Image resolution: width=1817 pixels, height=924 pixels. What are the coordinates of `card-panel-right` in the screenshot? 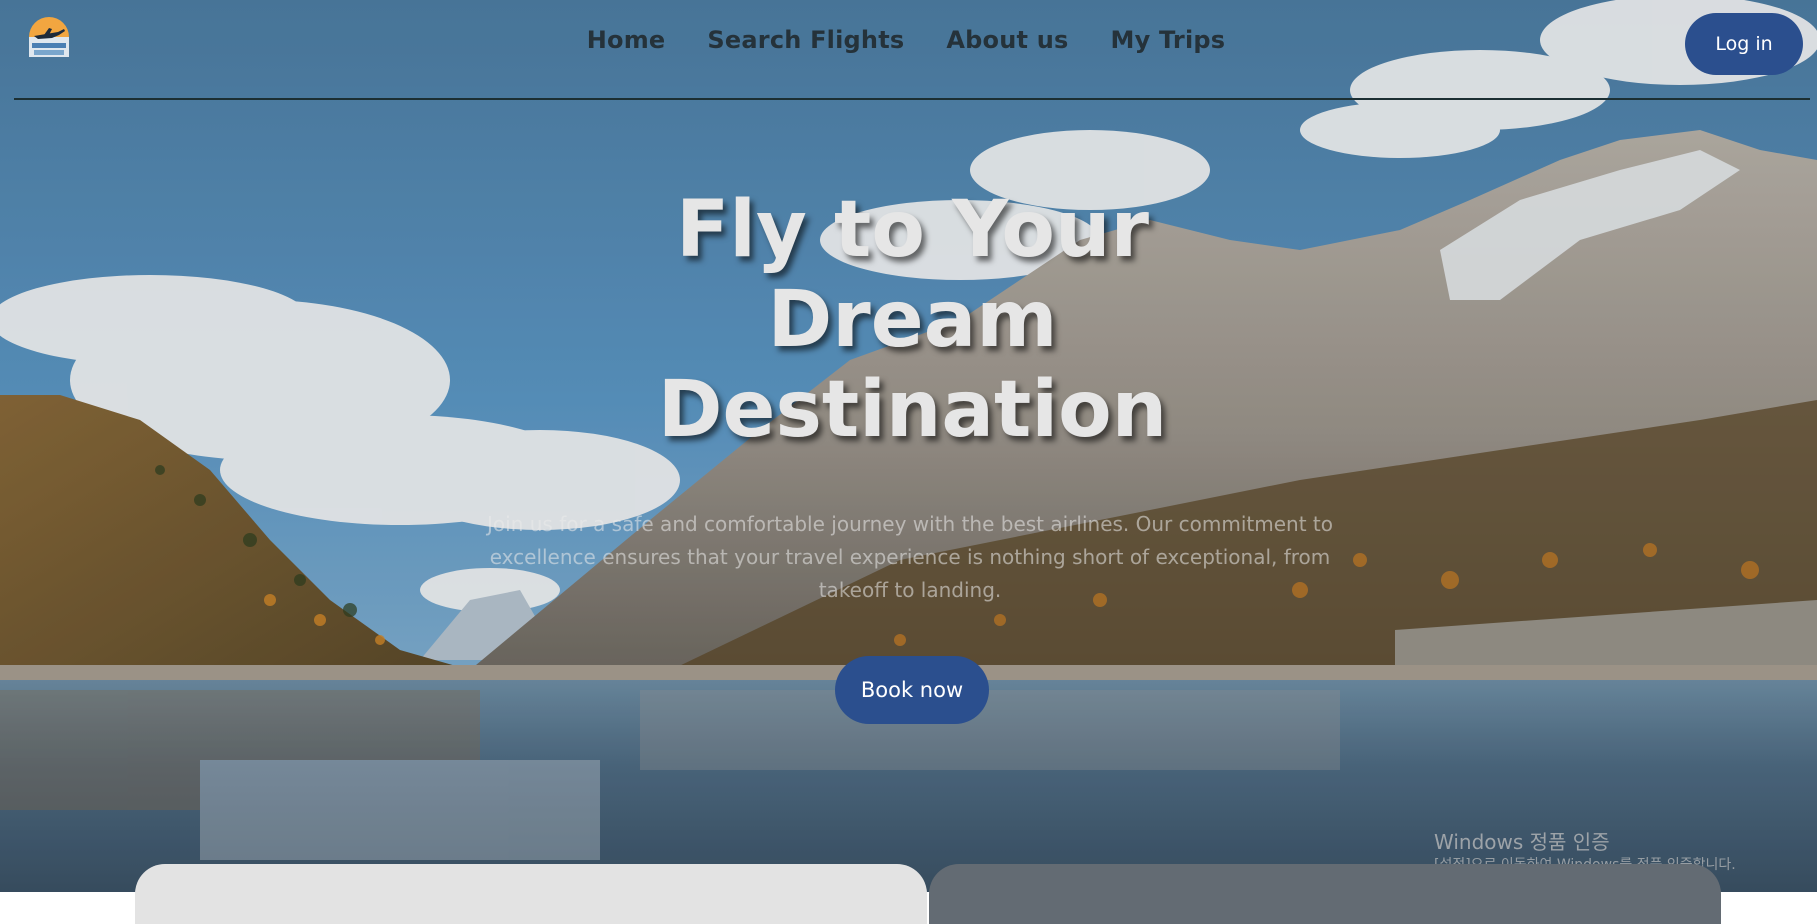 It's located at (1325, 894).